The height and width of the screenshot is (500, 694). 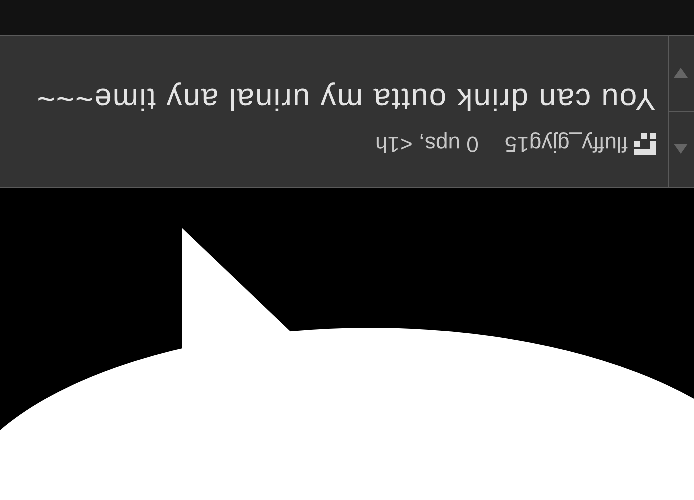 I want to click on comment-text: You can drink outta my urinal any time~~~, so click(x=345, y=99).